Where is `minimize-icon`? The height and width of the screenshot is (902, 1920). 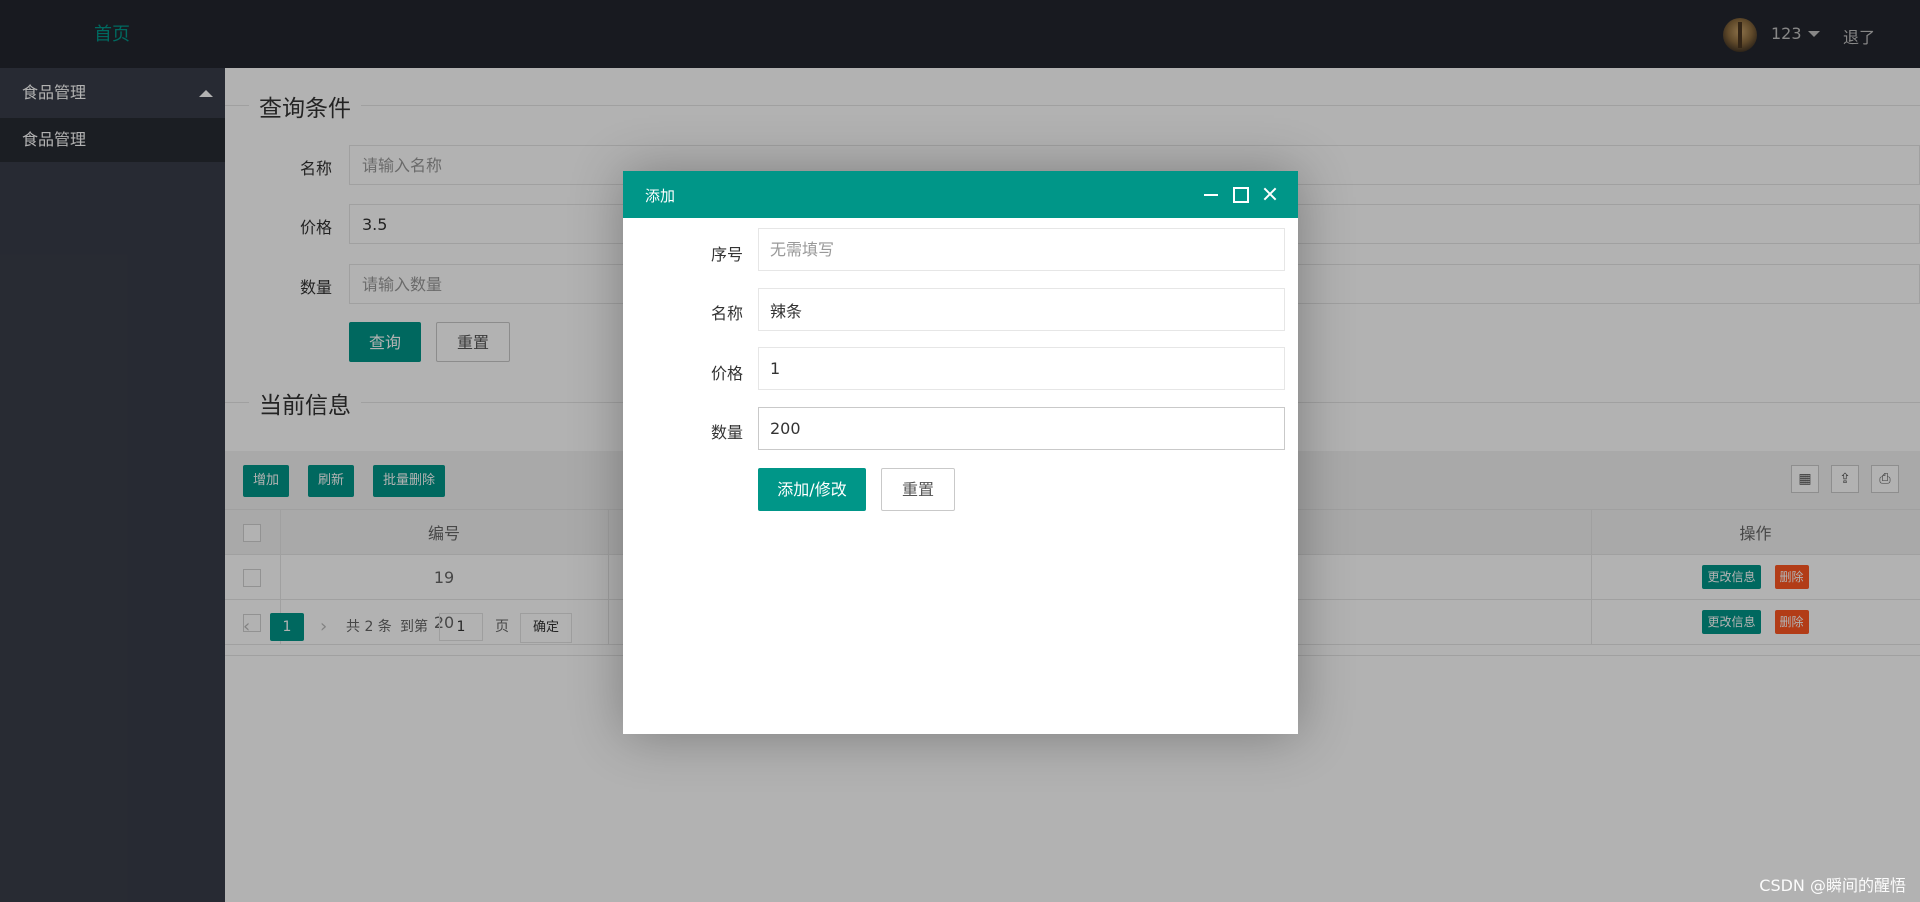 minimize-icon is located at coordinates (1211, 194).